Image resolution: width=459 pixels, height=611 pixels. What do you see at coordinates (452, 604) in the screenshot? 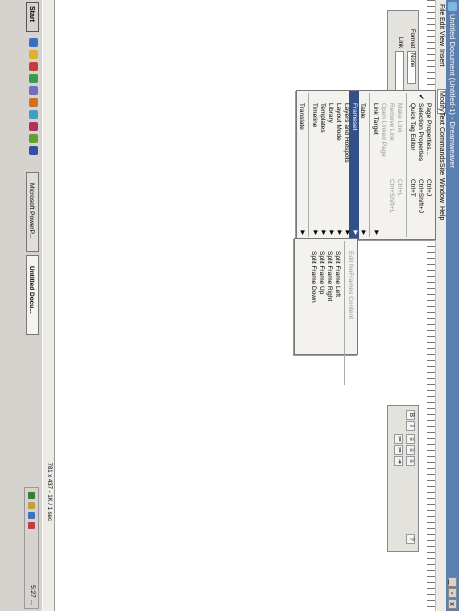
I see `close-button: x` at bounding box center [452, 604].